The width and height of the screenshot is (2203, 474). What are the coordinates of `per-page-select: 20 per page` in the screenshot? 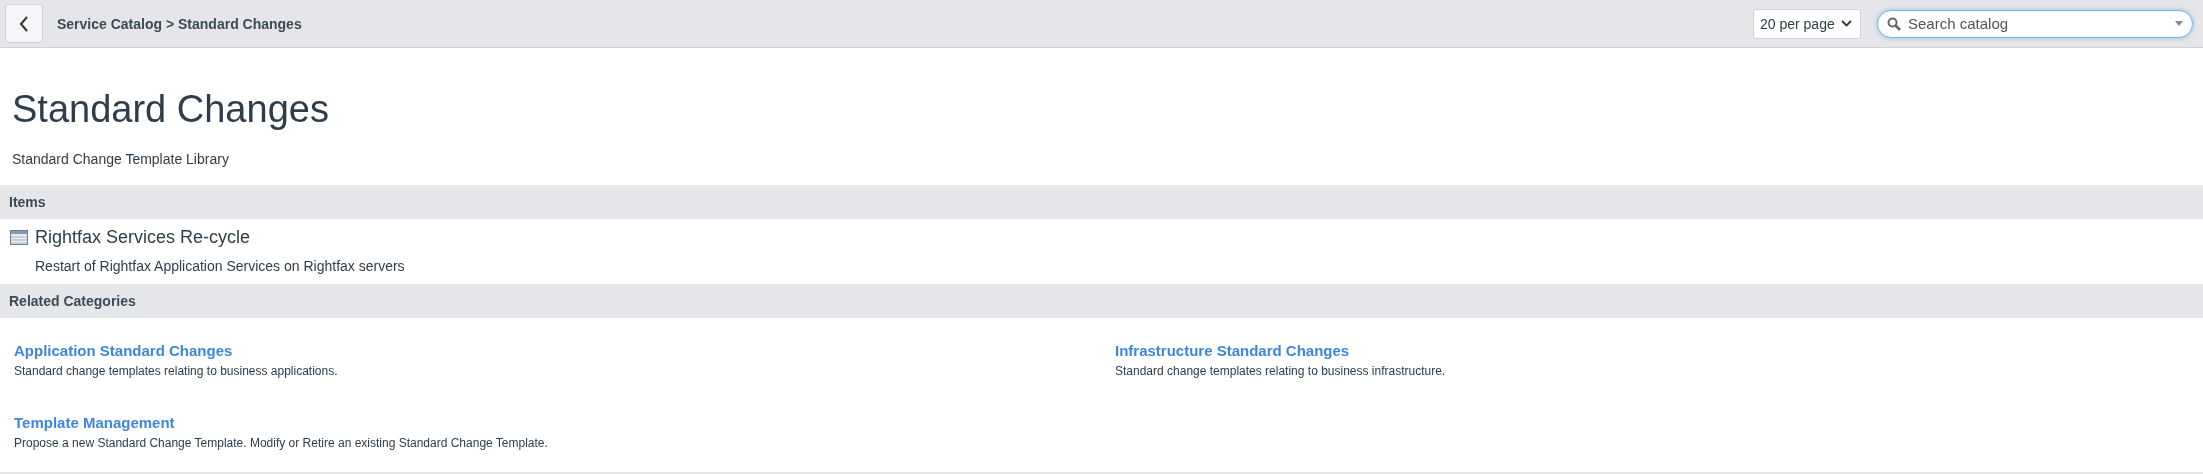 It's located at (1807, 23).